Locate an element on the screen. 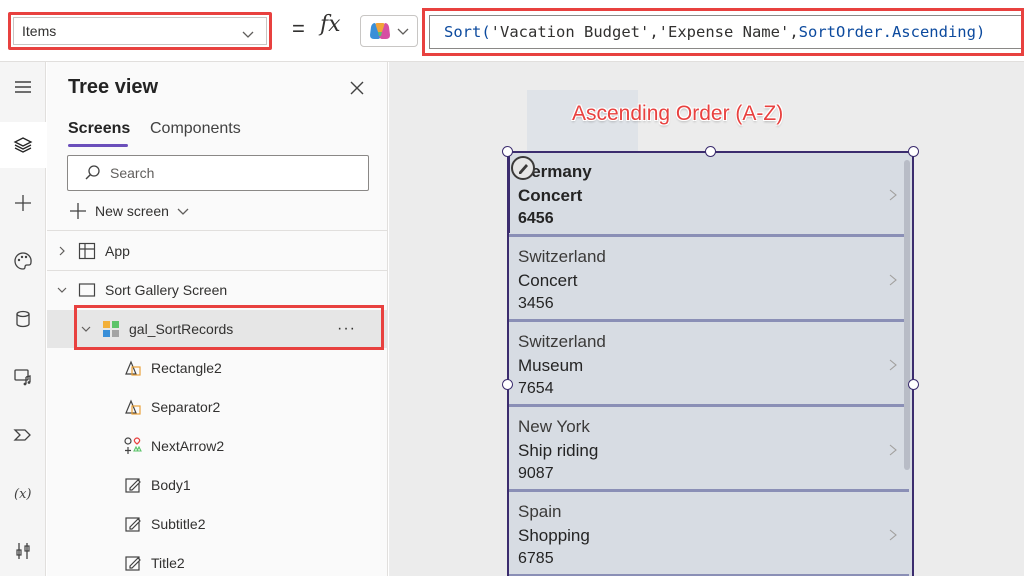  gallery-item: Spain Shopping 6785 is located at coordinates (709, 534).